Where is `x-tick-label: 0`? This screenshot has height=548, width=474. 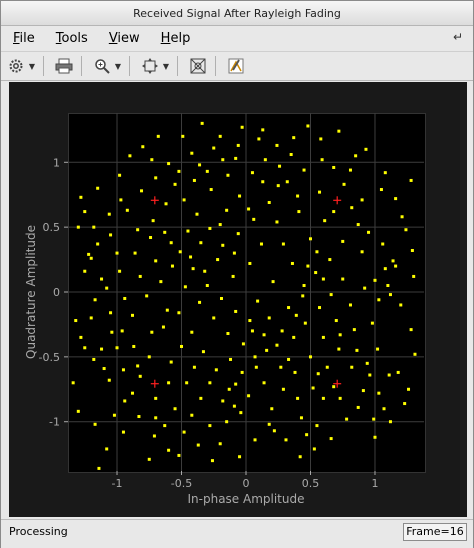
x-tick-label: 0 is located at coordinates (246, 483).